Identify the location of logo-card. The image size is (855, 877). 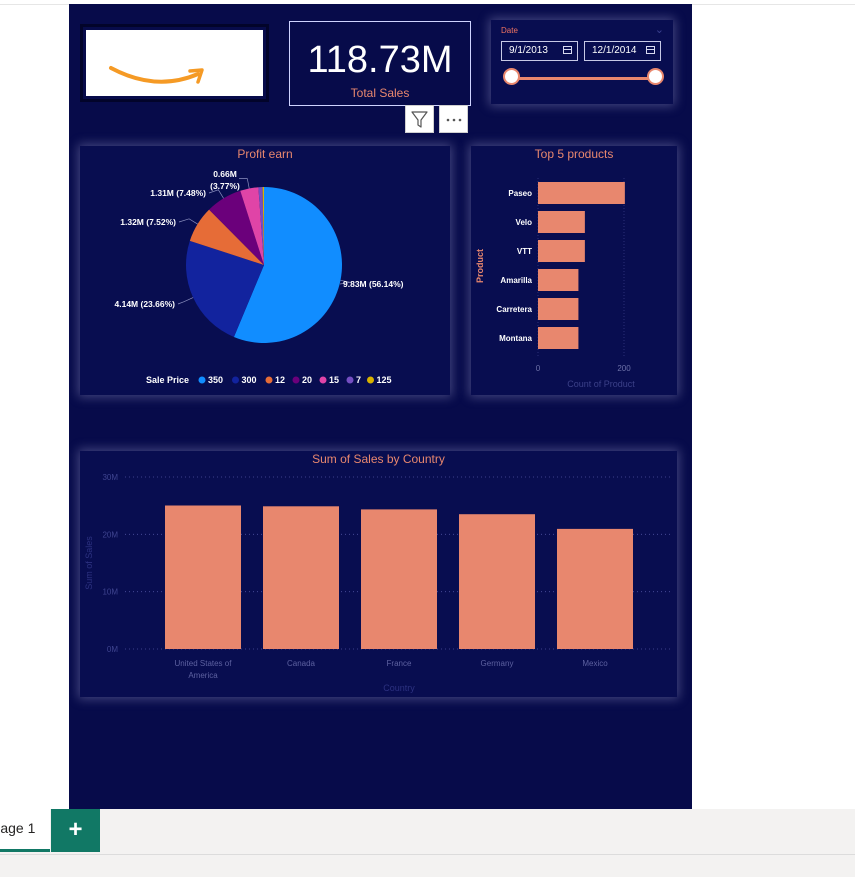
(174, 63).